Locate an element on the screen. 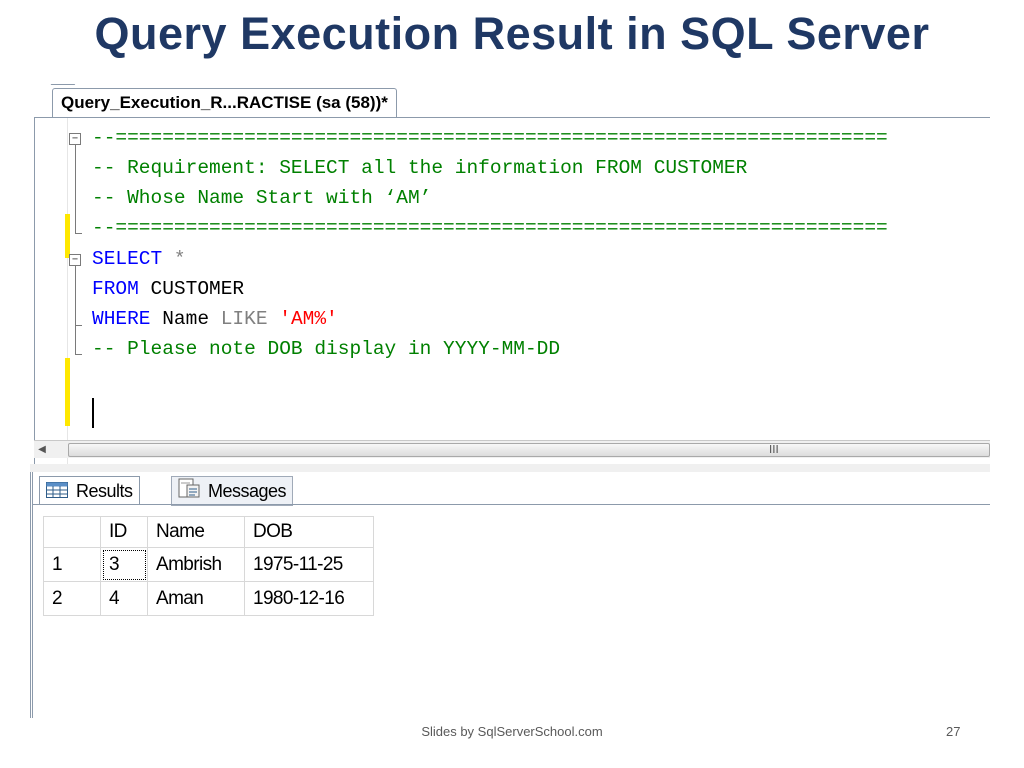 The width and height of the screenshot is (1024, 768). keyword-like: LIKE is located at coordinates (244, 319).